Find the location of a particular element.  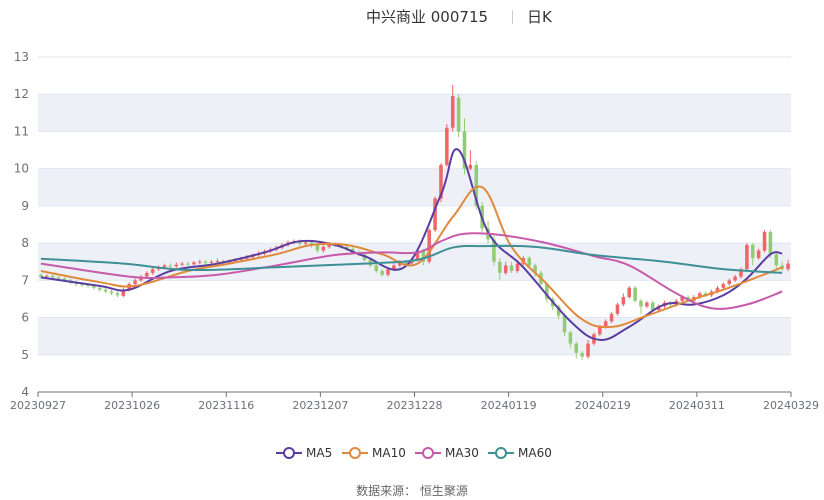

y-tick-label: 11 is located at coordinates (21, 131).